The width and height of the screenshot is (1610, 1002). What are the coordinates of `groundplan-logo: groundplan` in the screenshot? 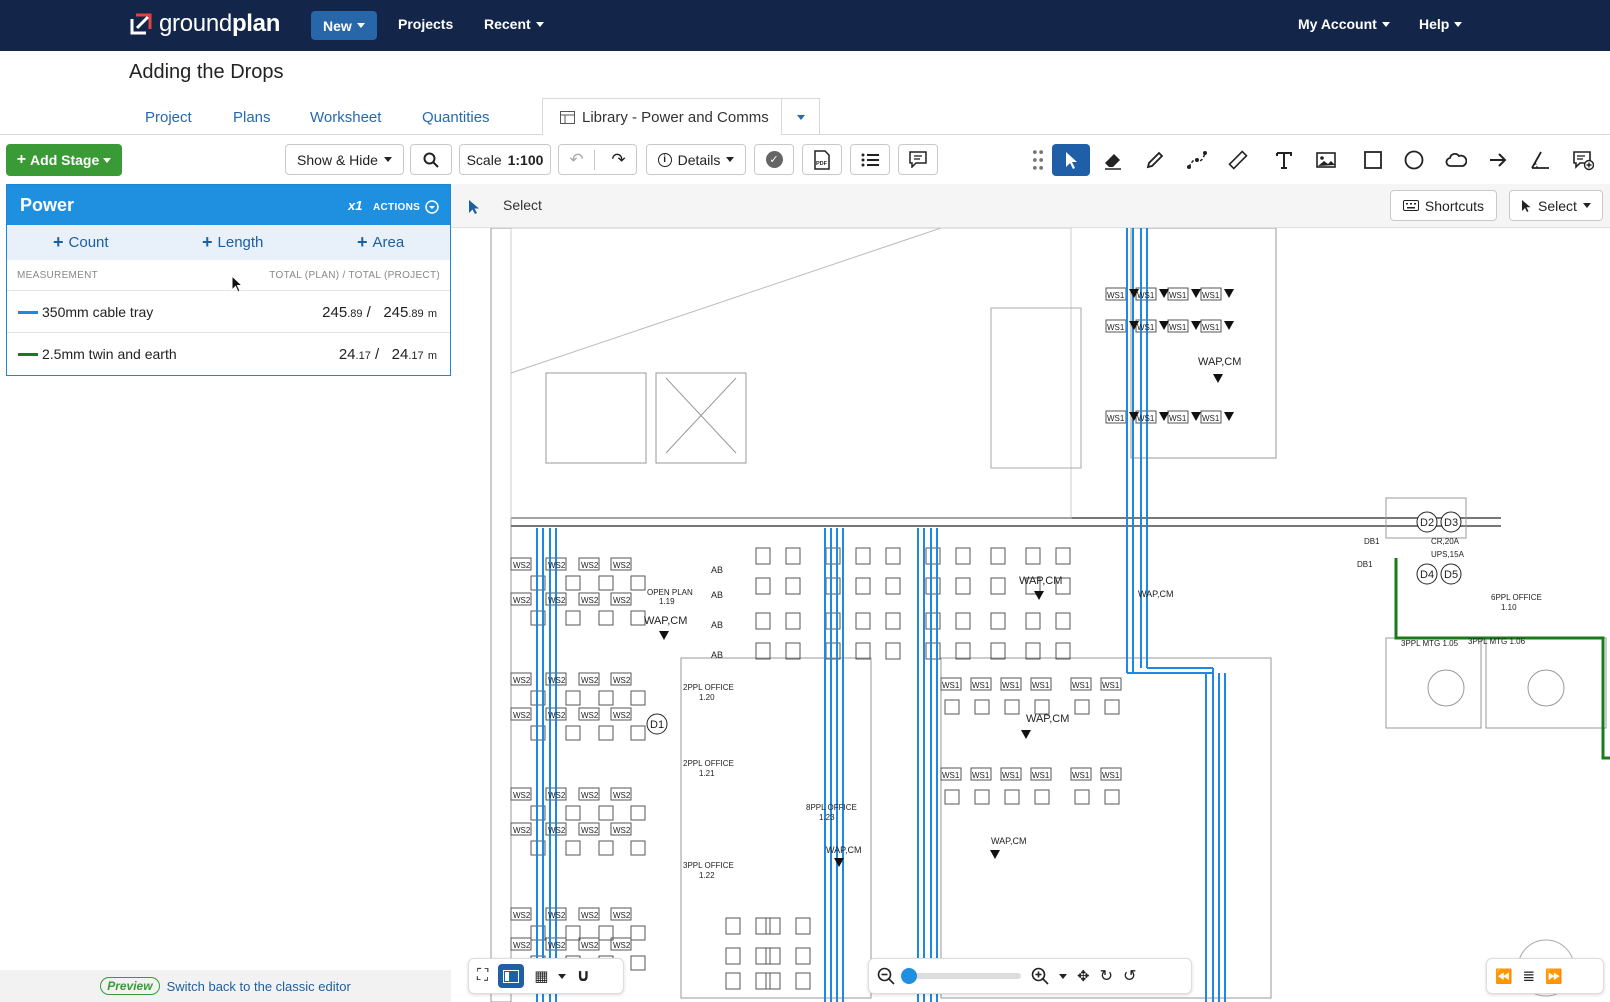 It's located at (204, 24).